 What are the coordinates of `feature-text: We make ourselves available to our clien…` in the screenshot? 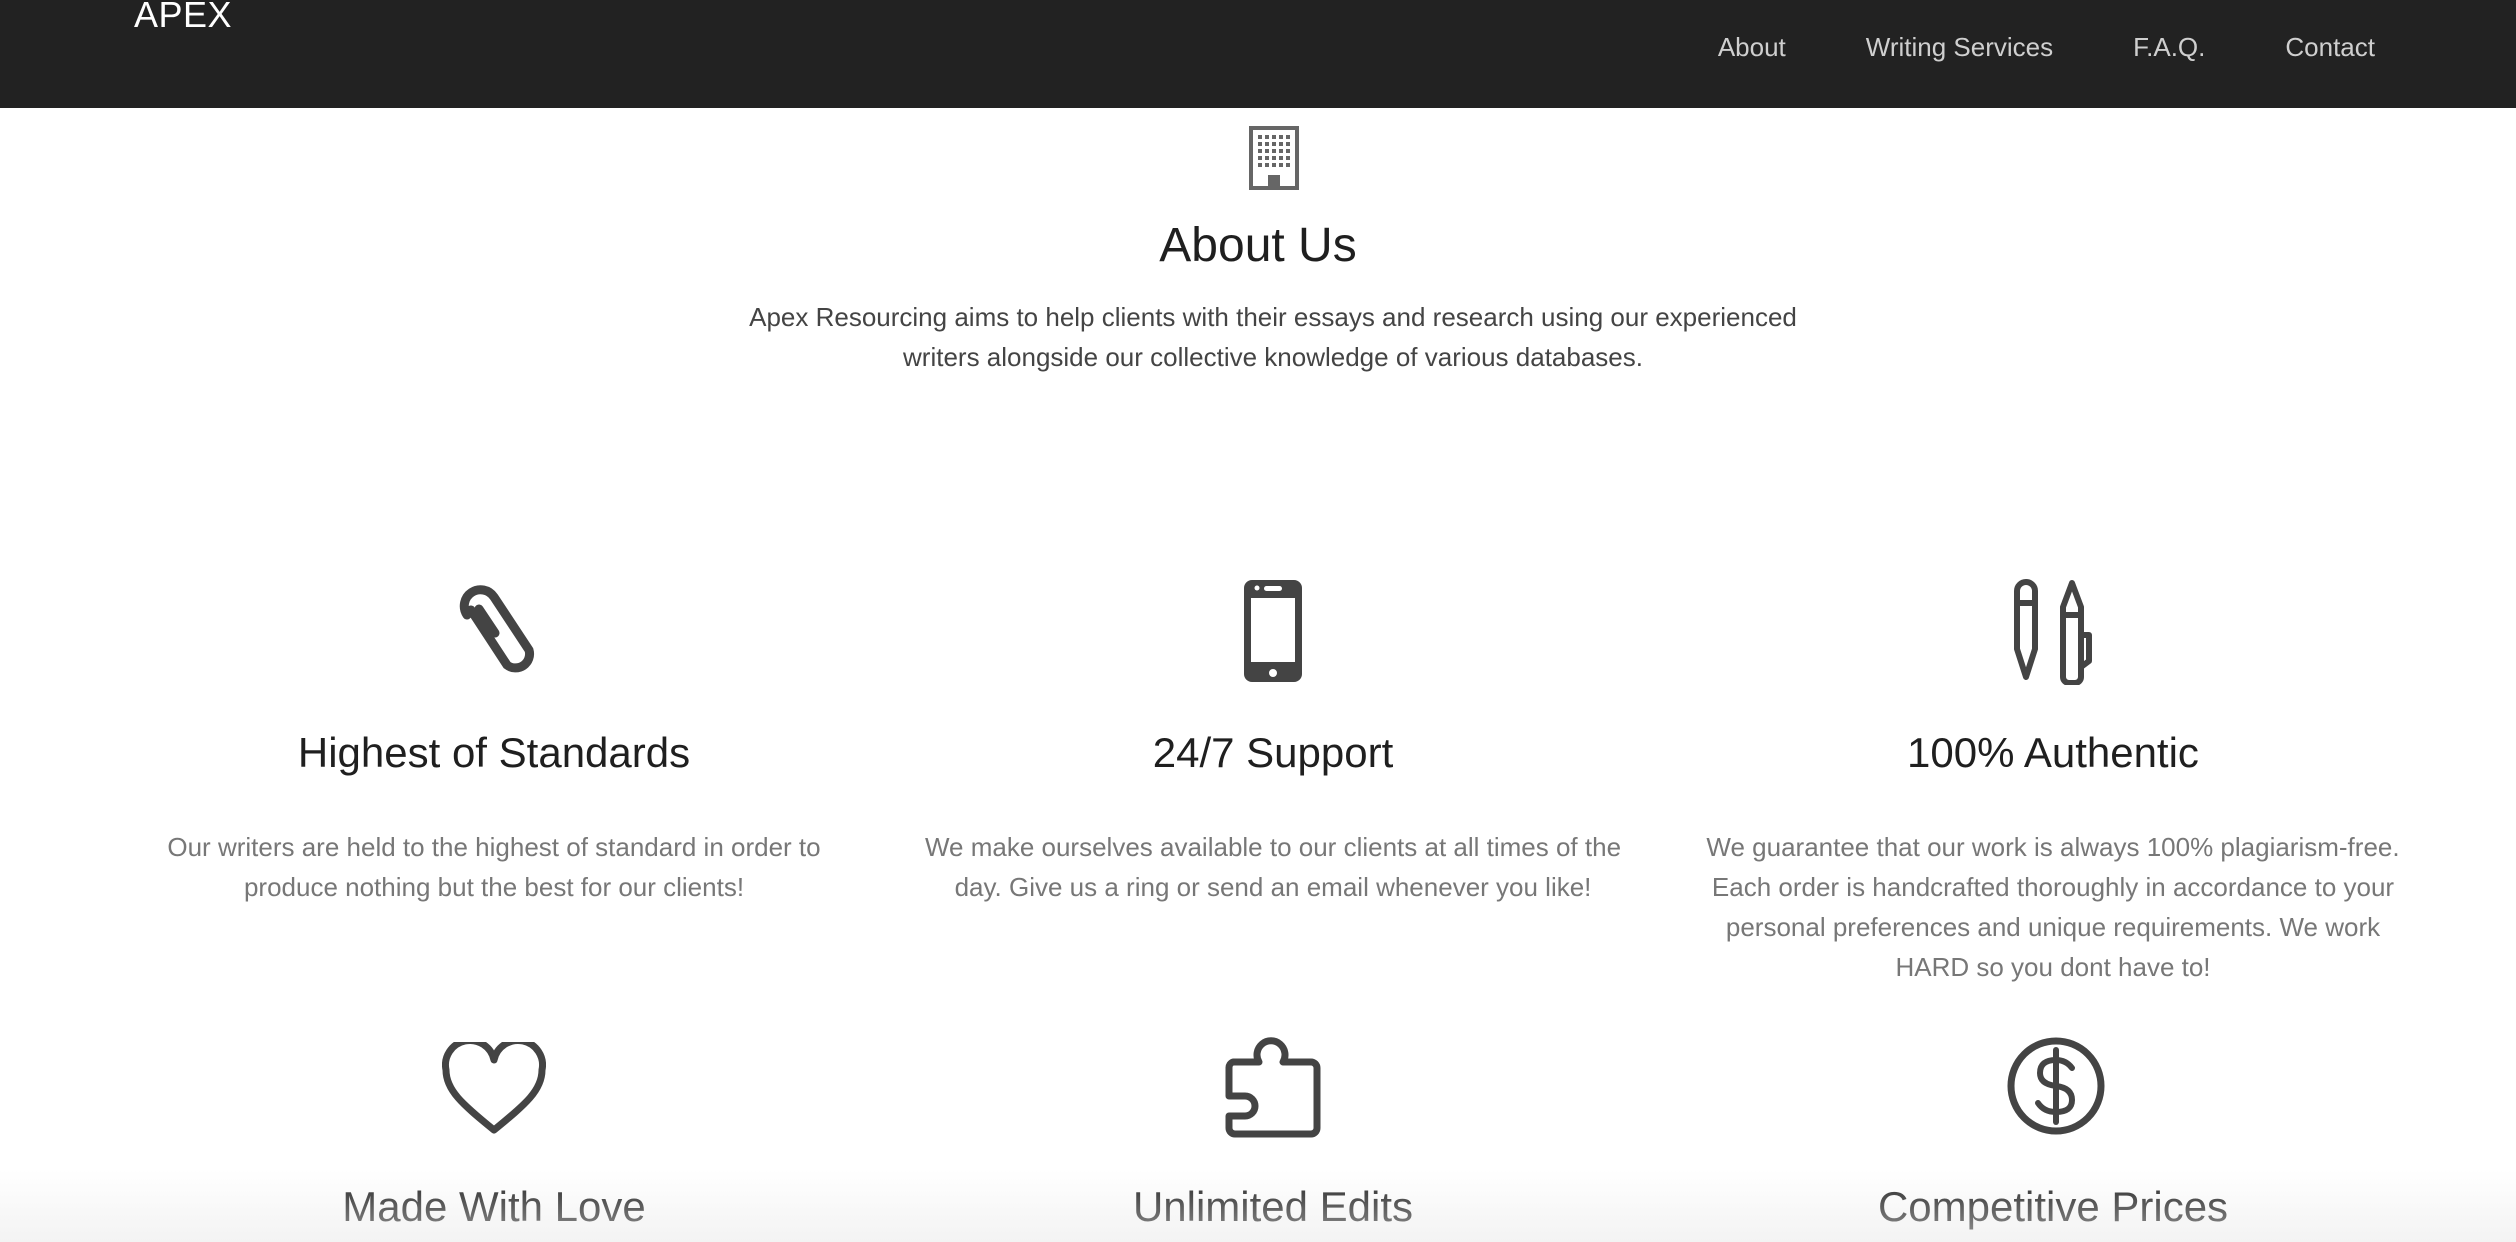 It's located at (1273, 867).